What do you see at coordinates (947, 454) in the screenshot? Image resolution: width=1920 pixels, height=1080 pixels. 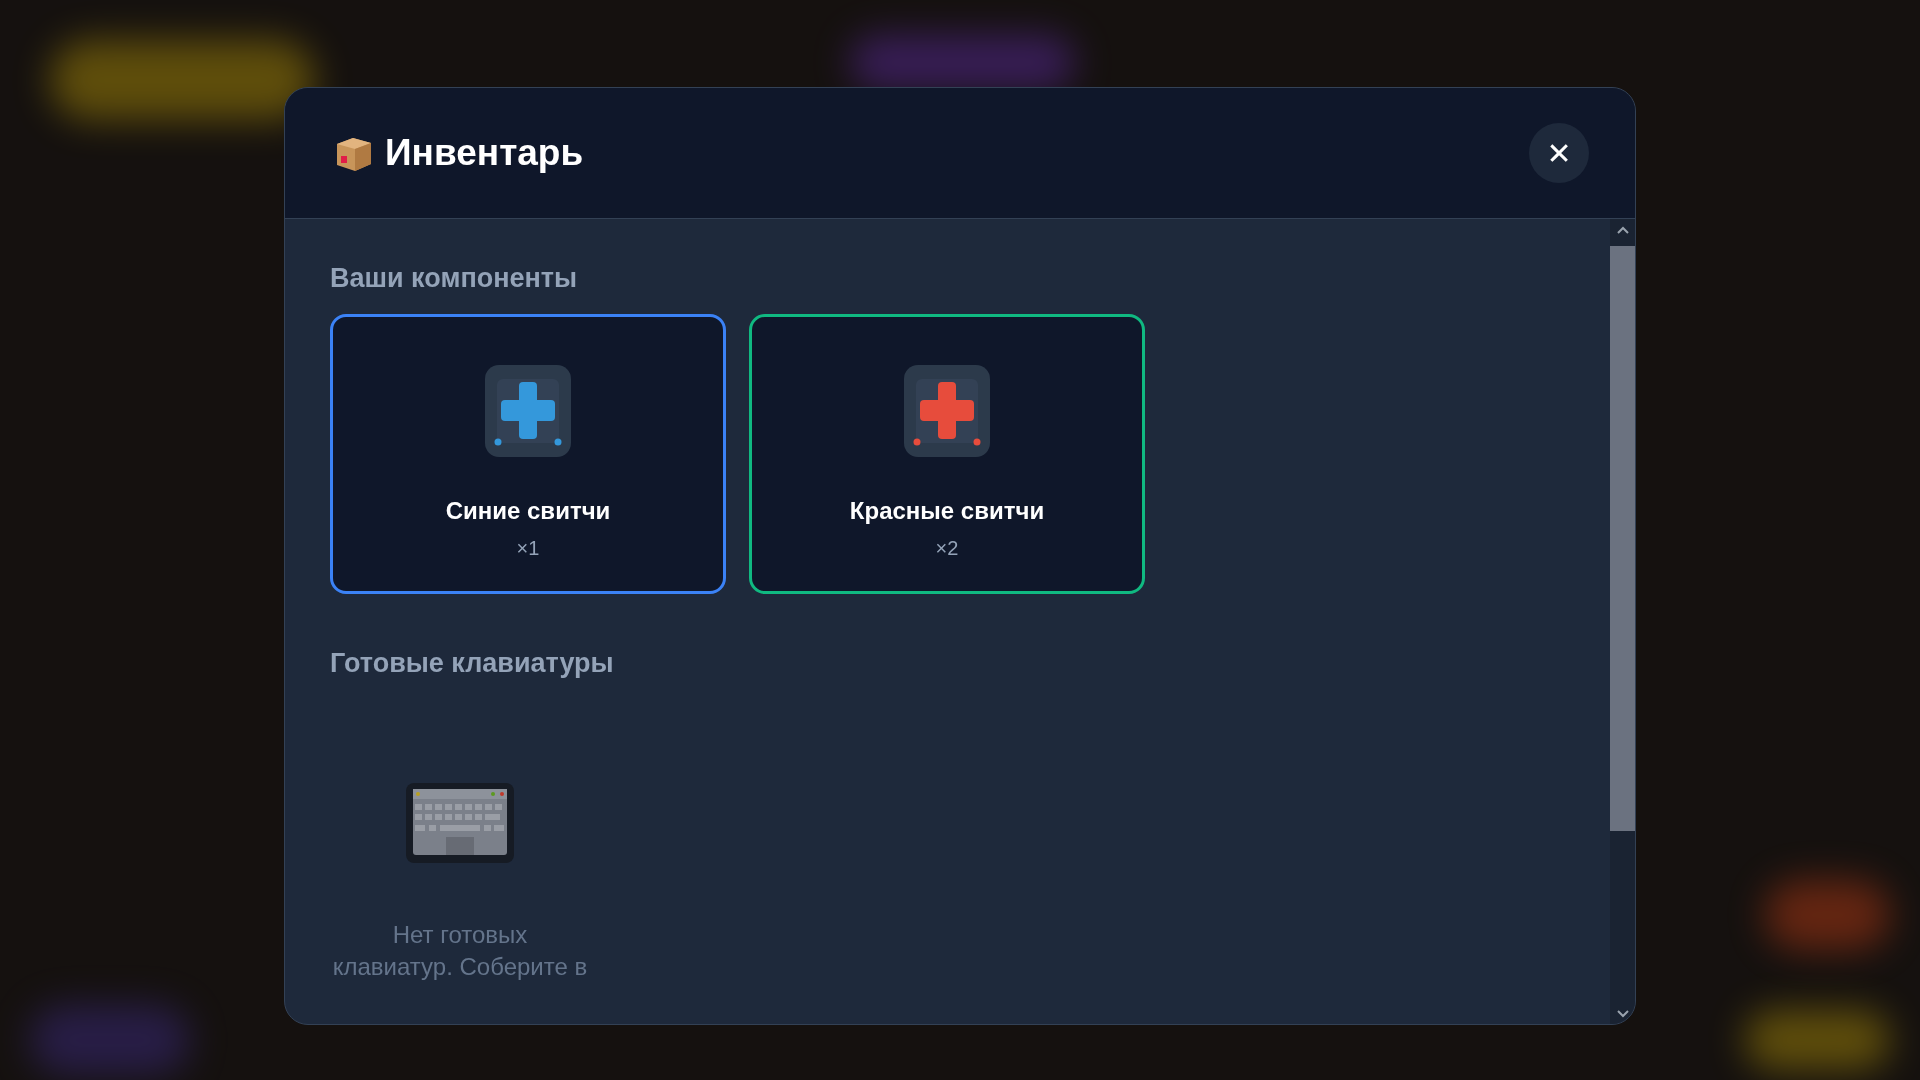 I see `component-card: Красные свитчи ×2` at bounding box center [947, 454].